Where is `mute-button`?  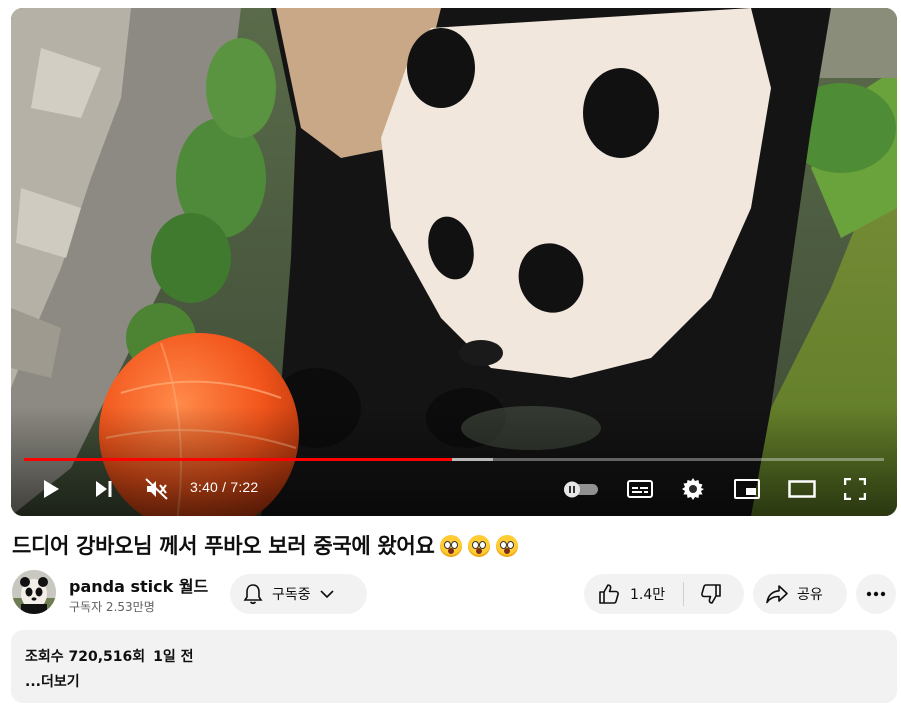
mute-button is located at coordinates (157, 489).